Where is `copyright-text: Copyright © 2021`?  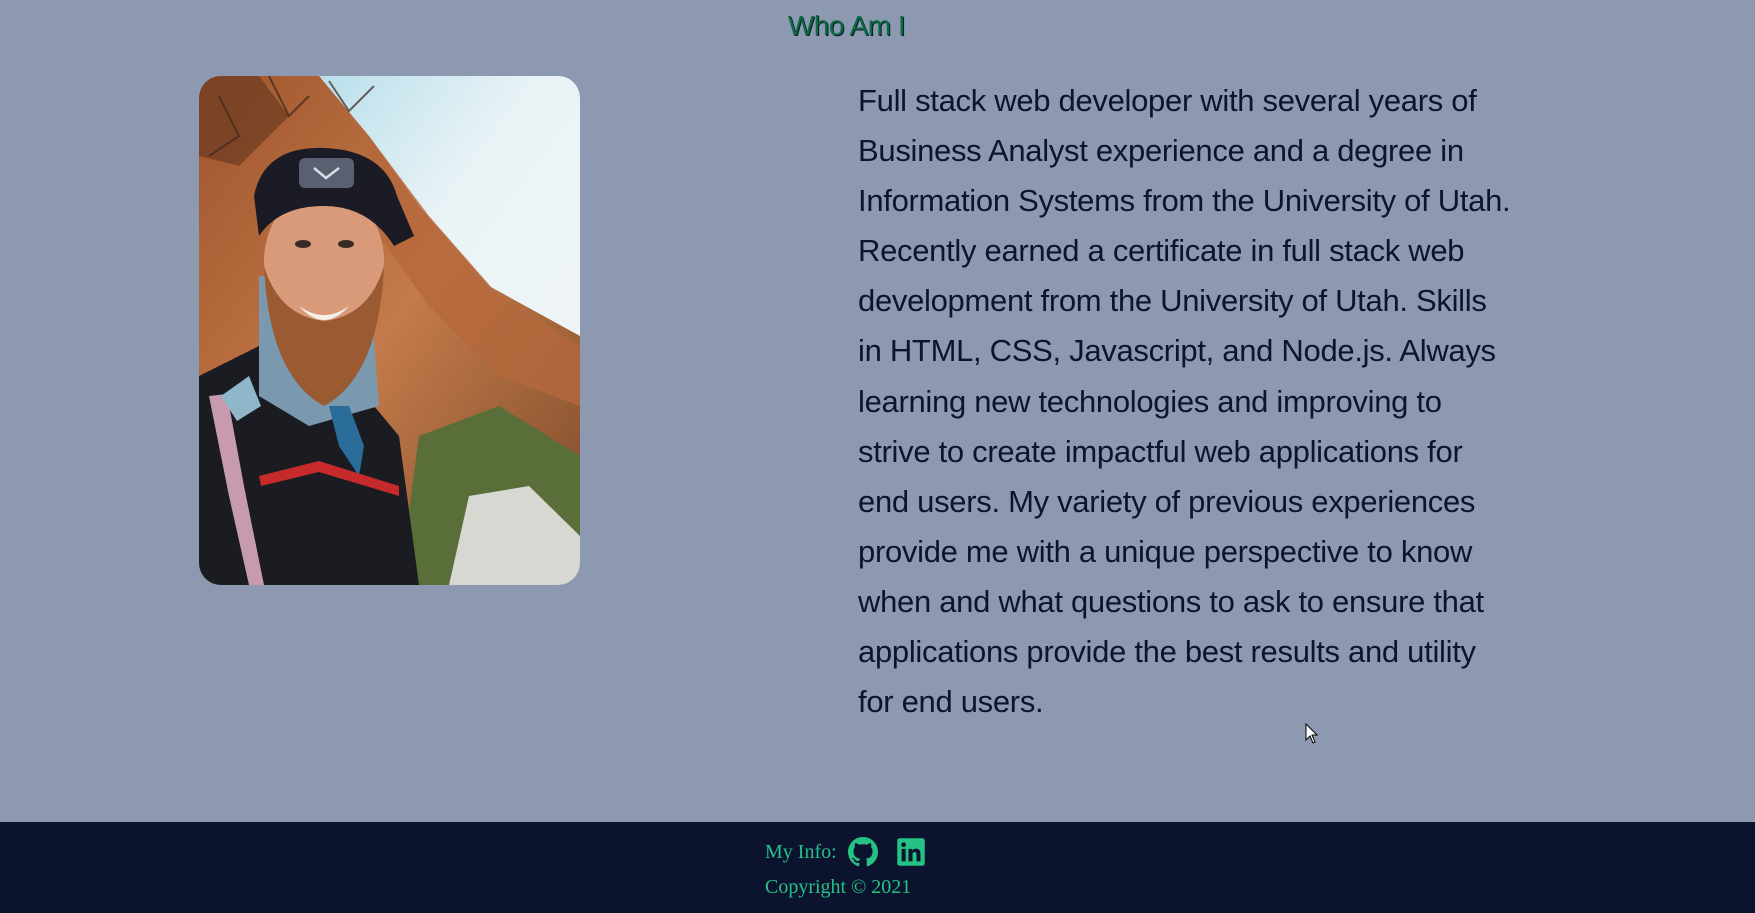 copyright-text: Copyright © 2021 is located at coordinates (838, 887).